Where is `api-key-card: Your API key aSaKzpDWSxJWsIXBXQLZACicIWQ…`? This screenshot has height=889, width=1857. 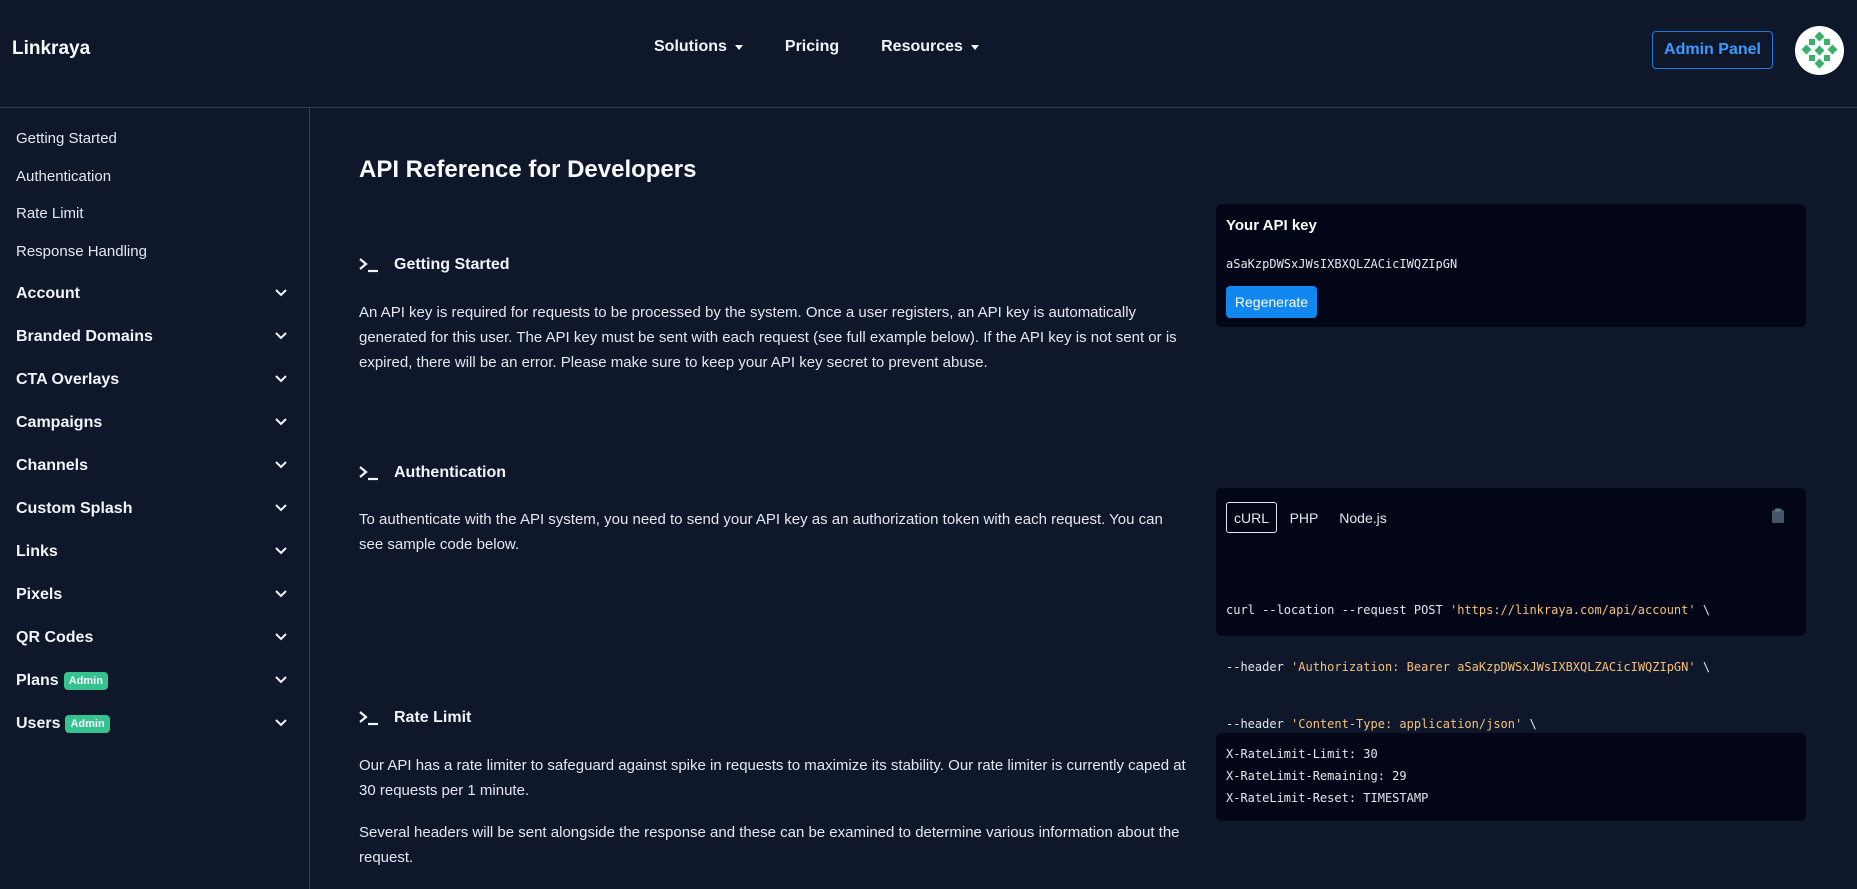
api-key-card: Your API key aSaKzpDWSxJWsIXBXQLZACicIWQ… is located at coordinates (1511, 265).